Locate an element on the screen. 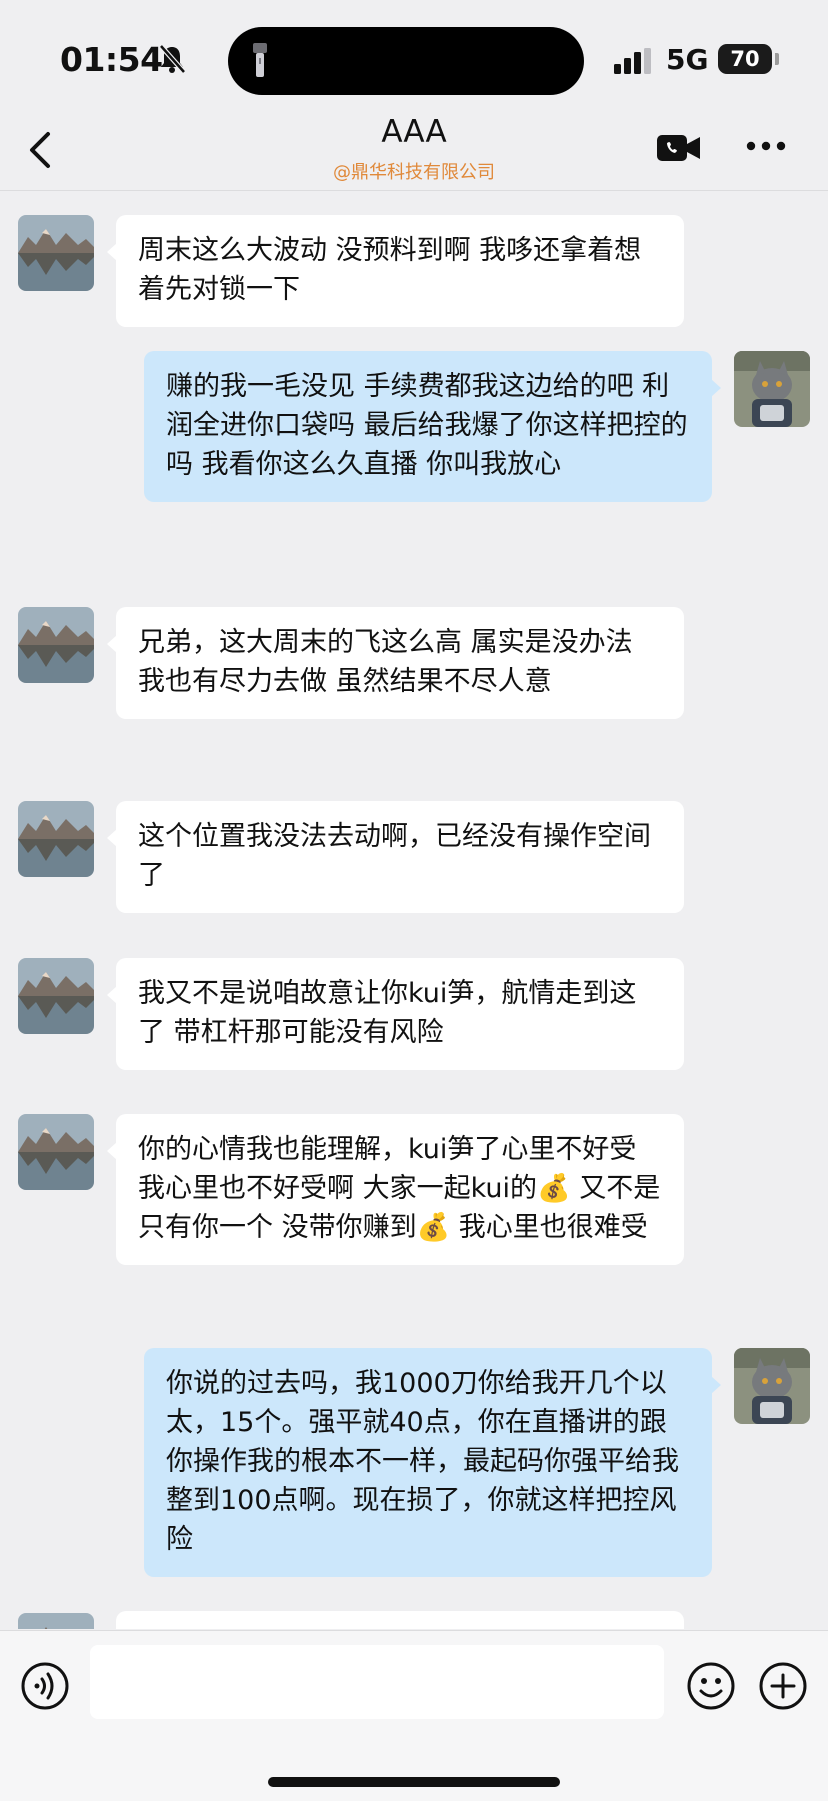 The height and width of the screenshot is (1801, 828). message-bubble: 我又不是说咱故意让你kui笋，航情走到这了 带杠杆那可能没有风险 is located at coordinates (395, 1014).